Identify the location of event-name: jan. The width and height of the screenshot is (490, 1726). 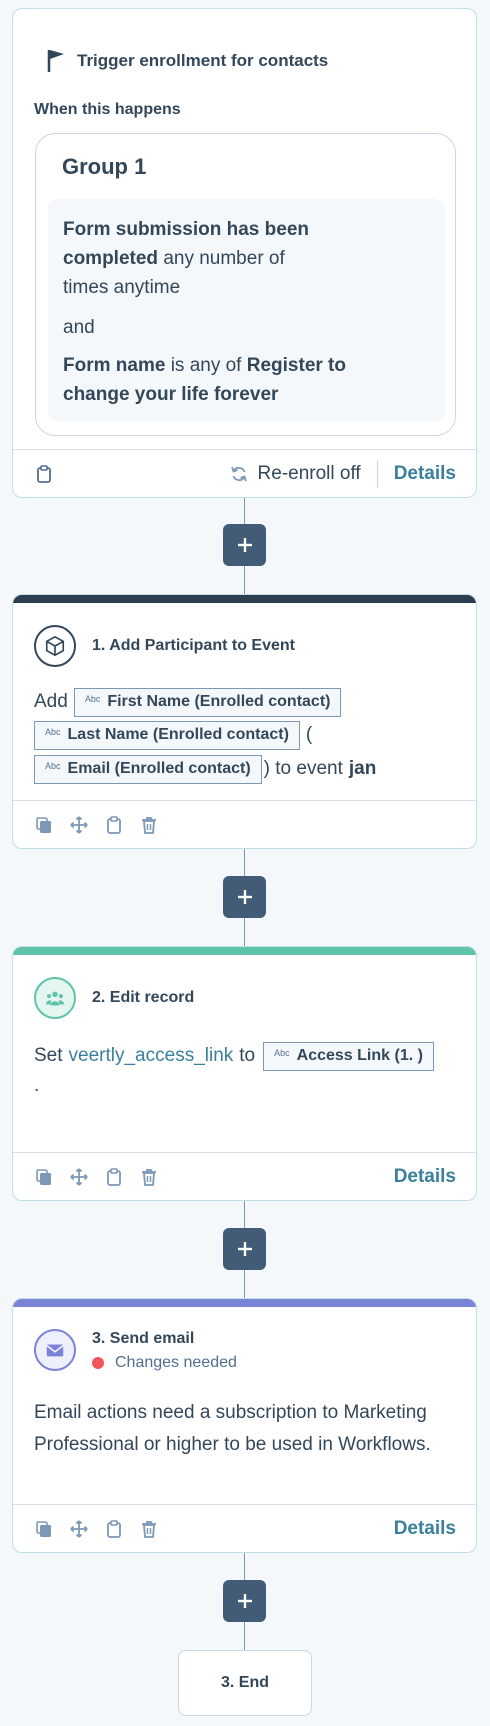
(362, 768).